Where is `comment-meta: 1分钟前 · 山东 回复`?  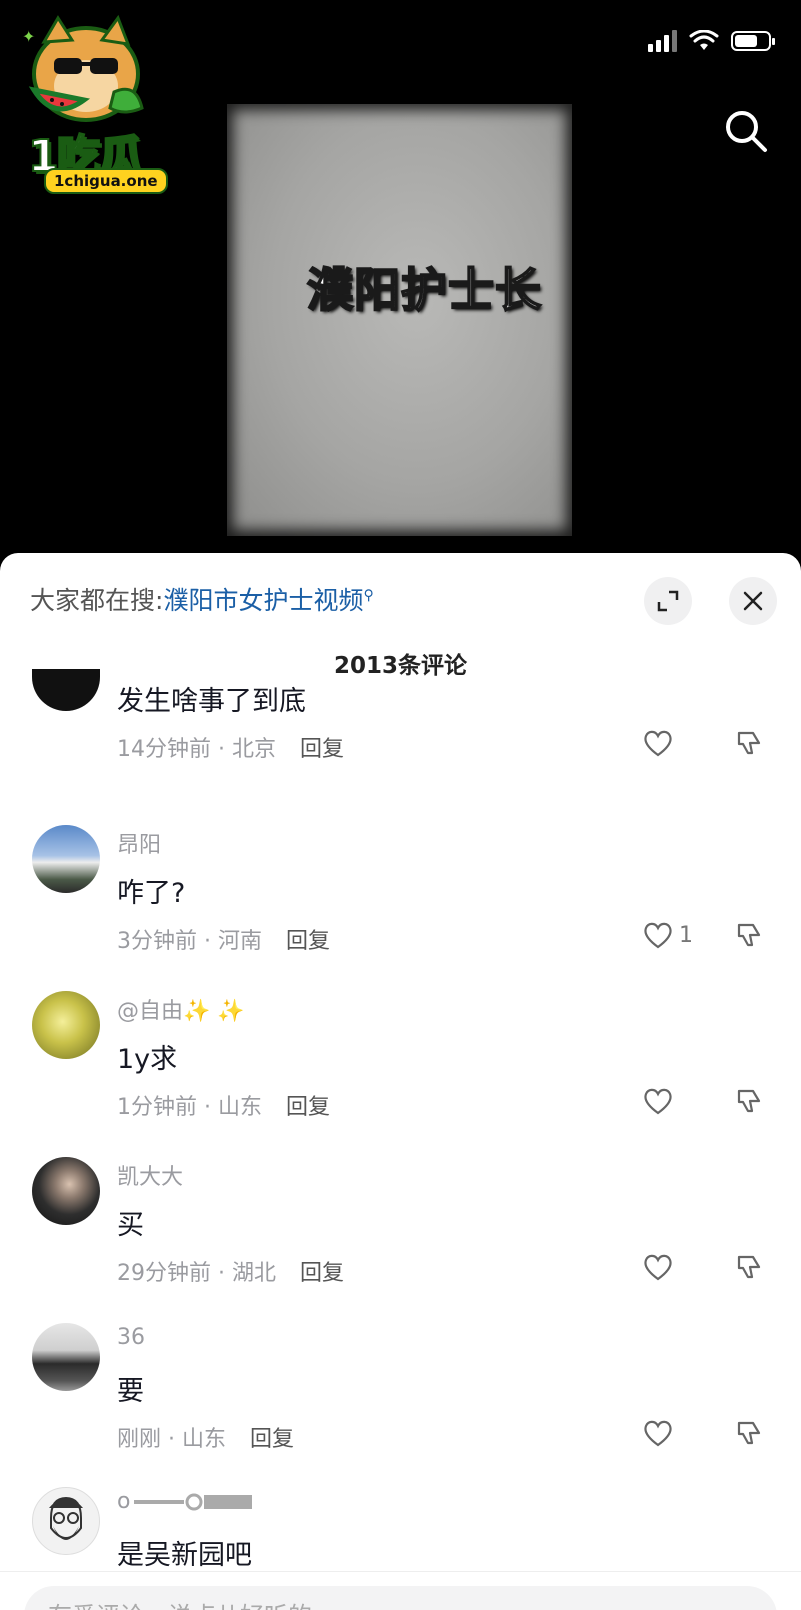 comment-meta: 1分钟前 · 山东 回复 is located at coordinates (223, 1105).